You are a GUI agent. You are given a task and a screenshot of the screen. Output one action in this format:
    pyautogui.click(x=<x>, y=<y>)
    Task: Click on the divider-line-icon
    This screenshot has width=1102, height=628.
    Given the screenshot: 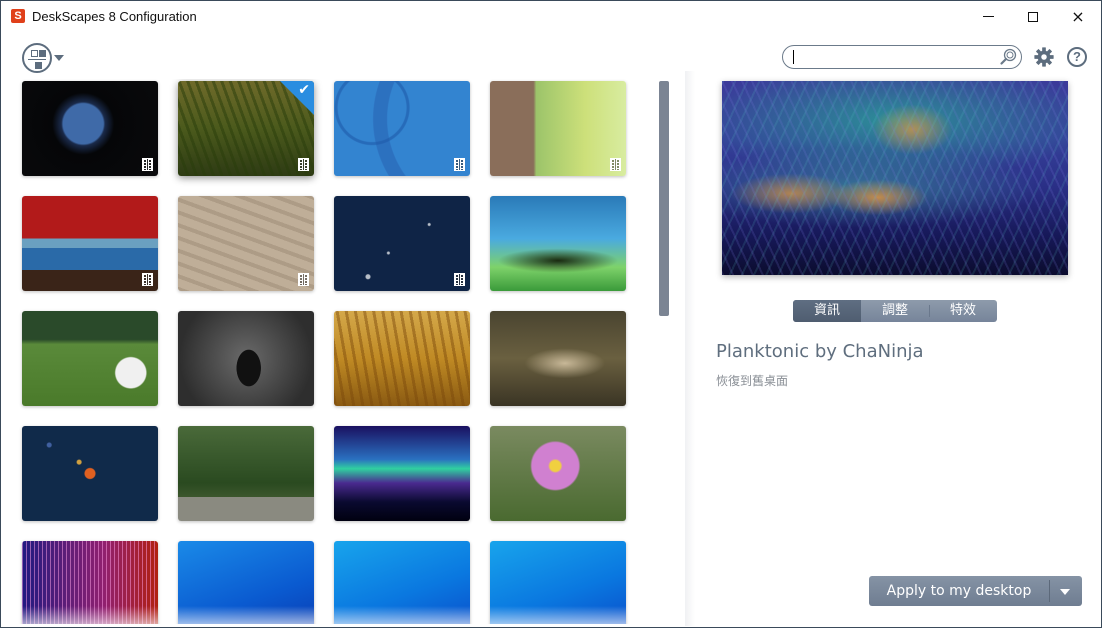 What is the action you would take?
    pyautogui.click(x=37, y=59)
    